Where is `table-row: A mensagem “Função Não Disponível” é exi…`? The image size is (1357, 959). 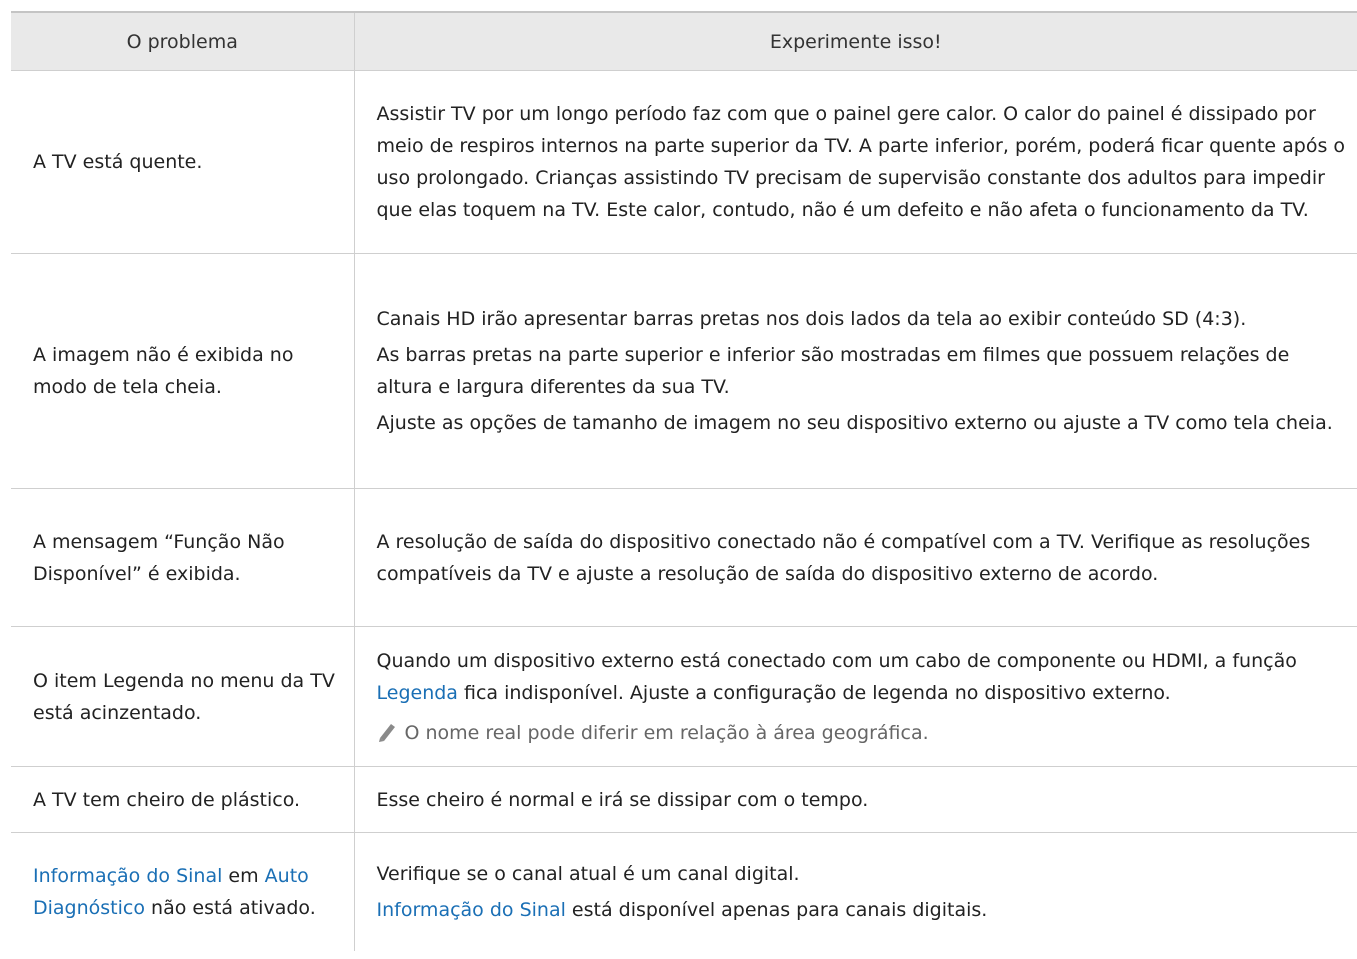 table-row: A mensagem “Função Não Disponível” é exi… is located at coordinates (684, 557).